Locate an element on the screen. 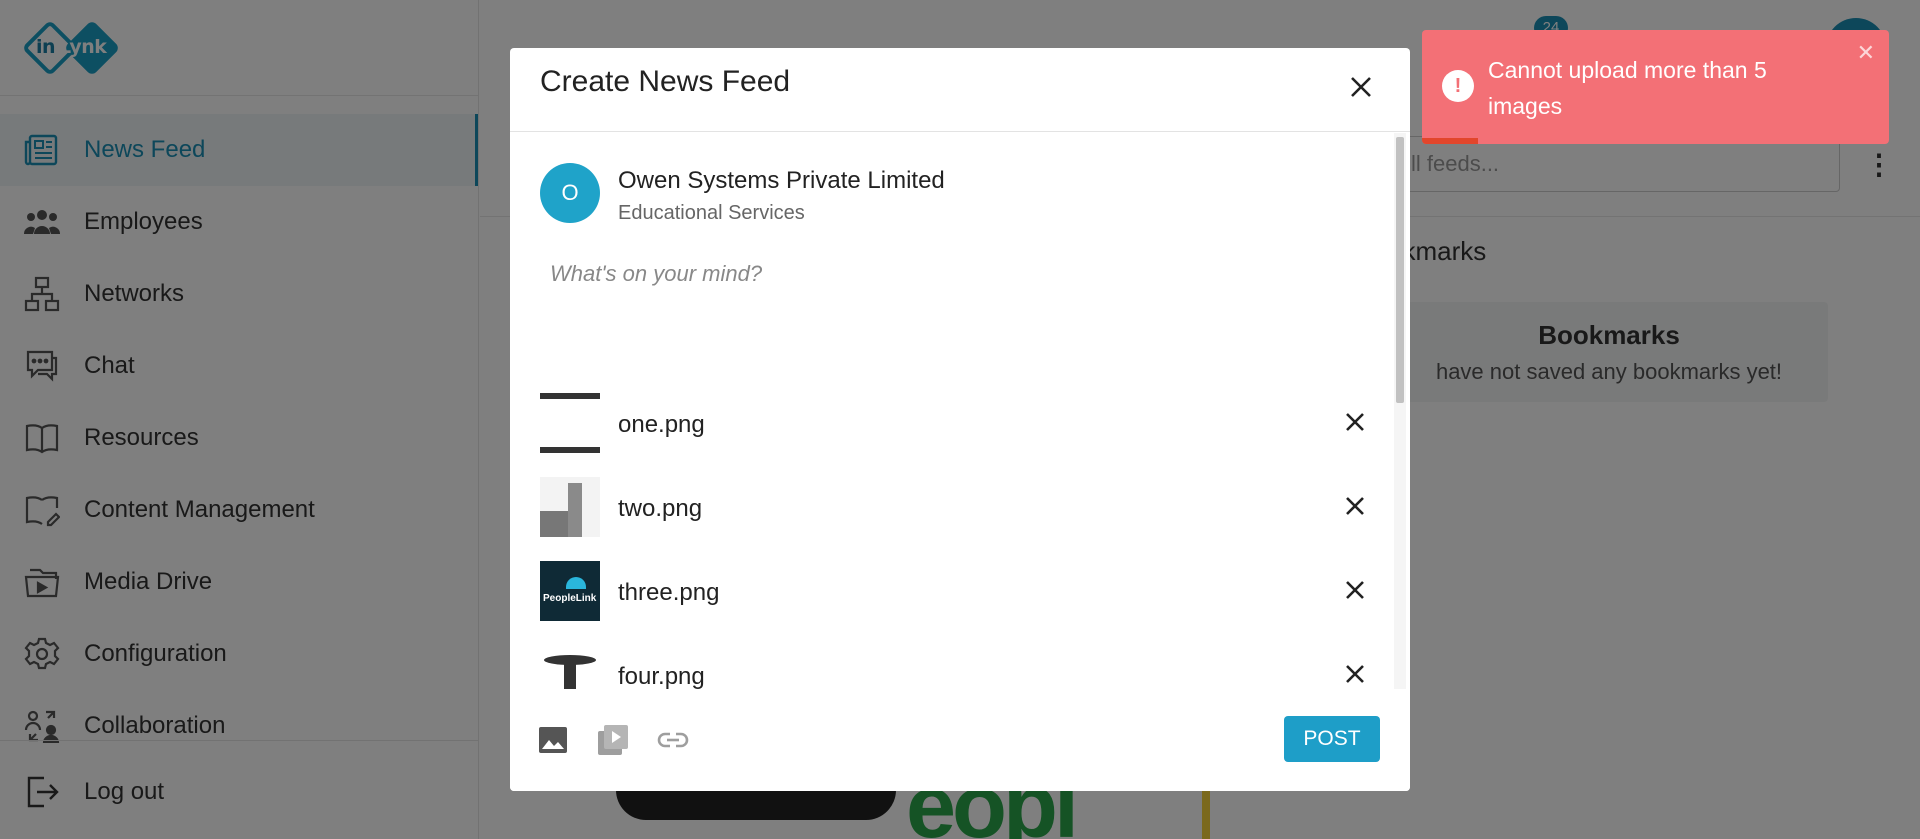 This screenshot has width=1920, height=839. close-icon is located at coordinates (1361, 87).